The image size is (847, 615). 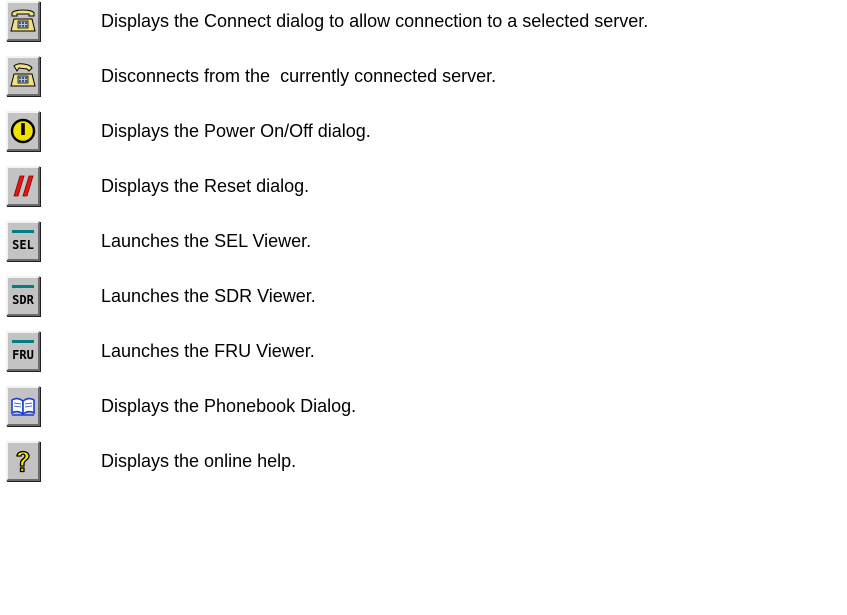 I want to click on reset-button, so click(x=23, y=186).